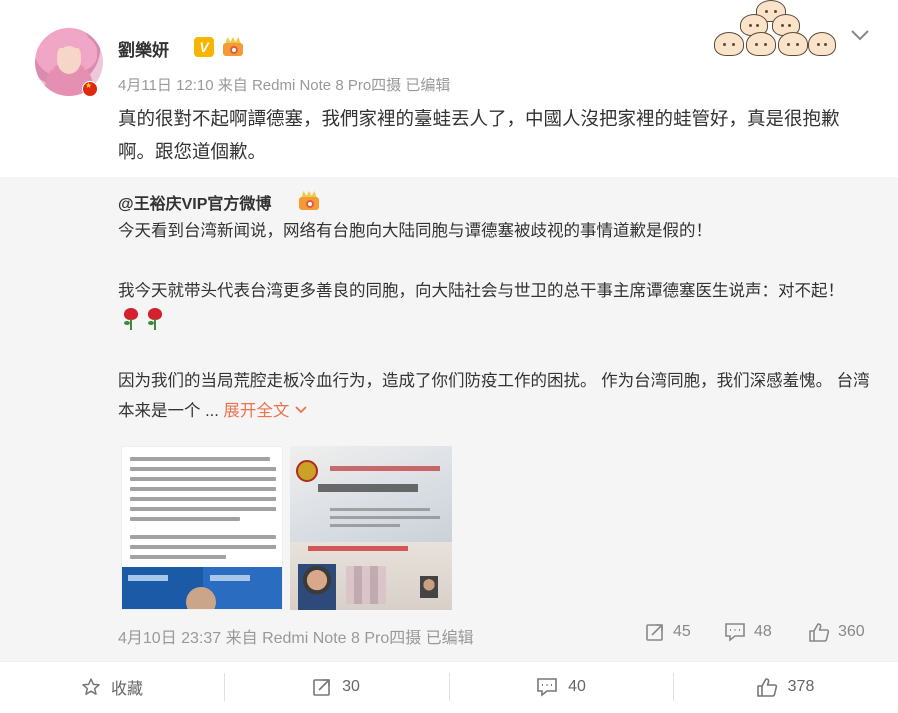 The height and width of the screenshot is (713, 898). What do you see at coordinates (256, 411) in the screenshot?
I see `expand-label: 展开全文` at bounding box center [256, 411].